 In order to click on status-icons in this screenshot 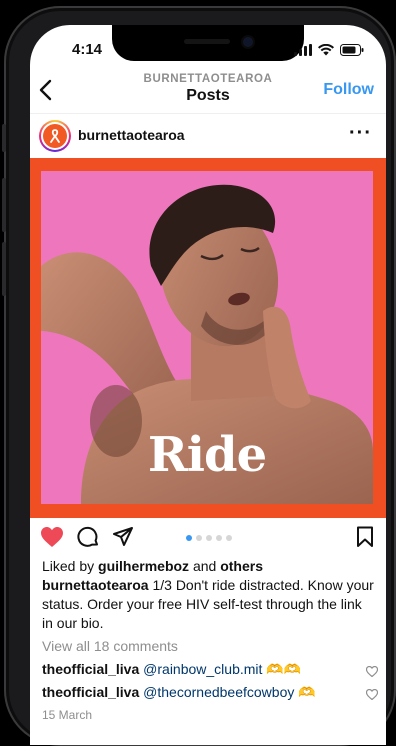, I will do `click(329, 52)`.